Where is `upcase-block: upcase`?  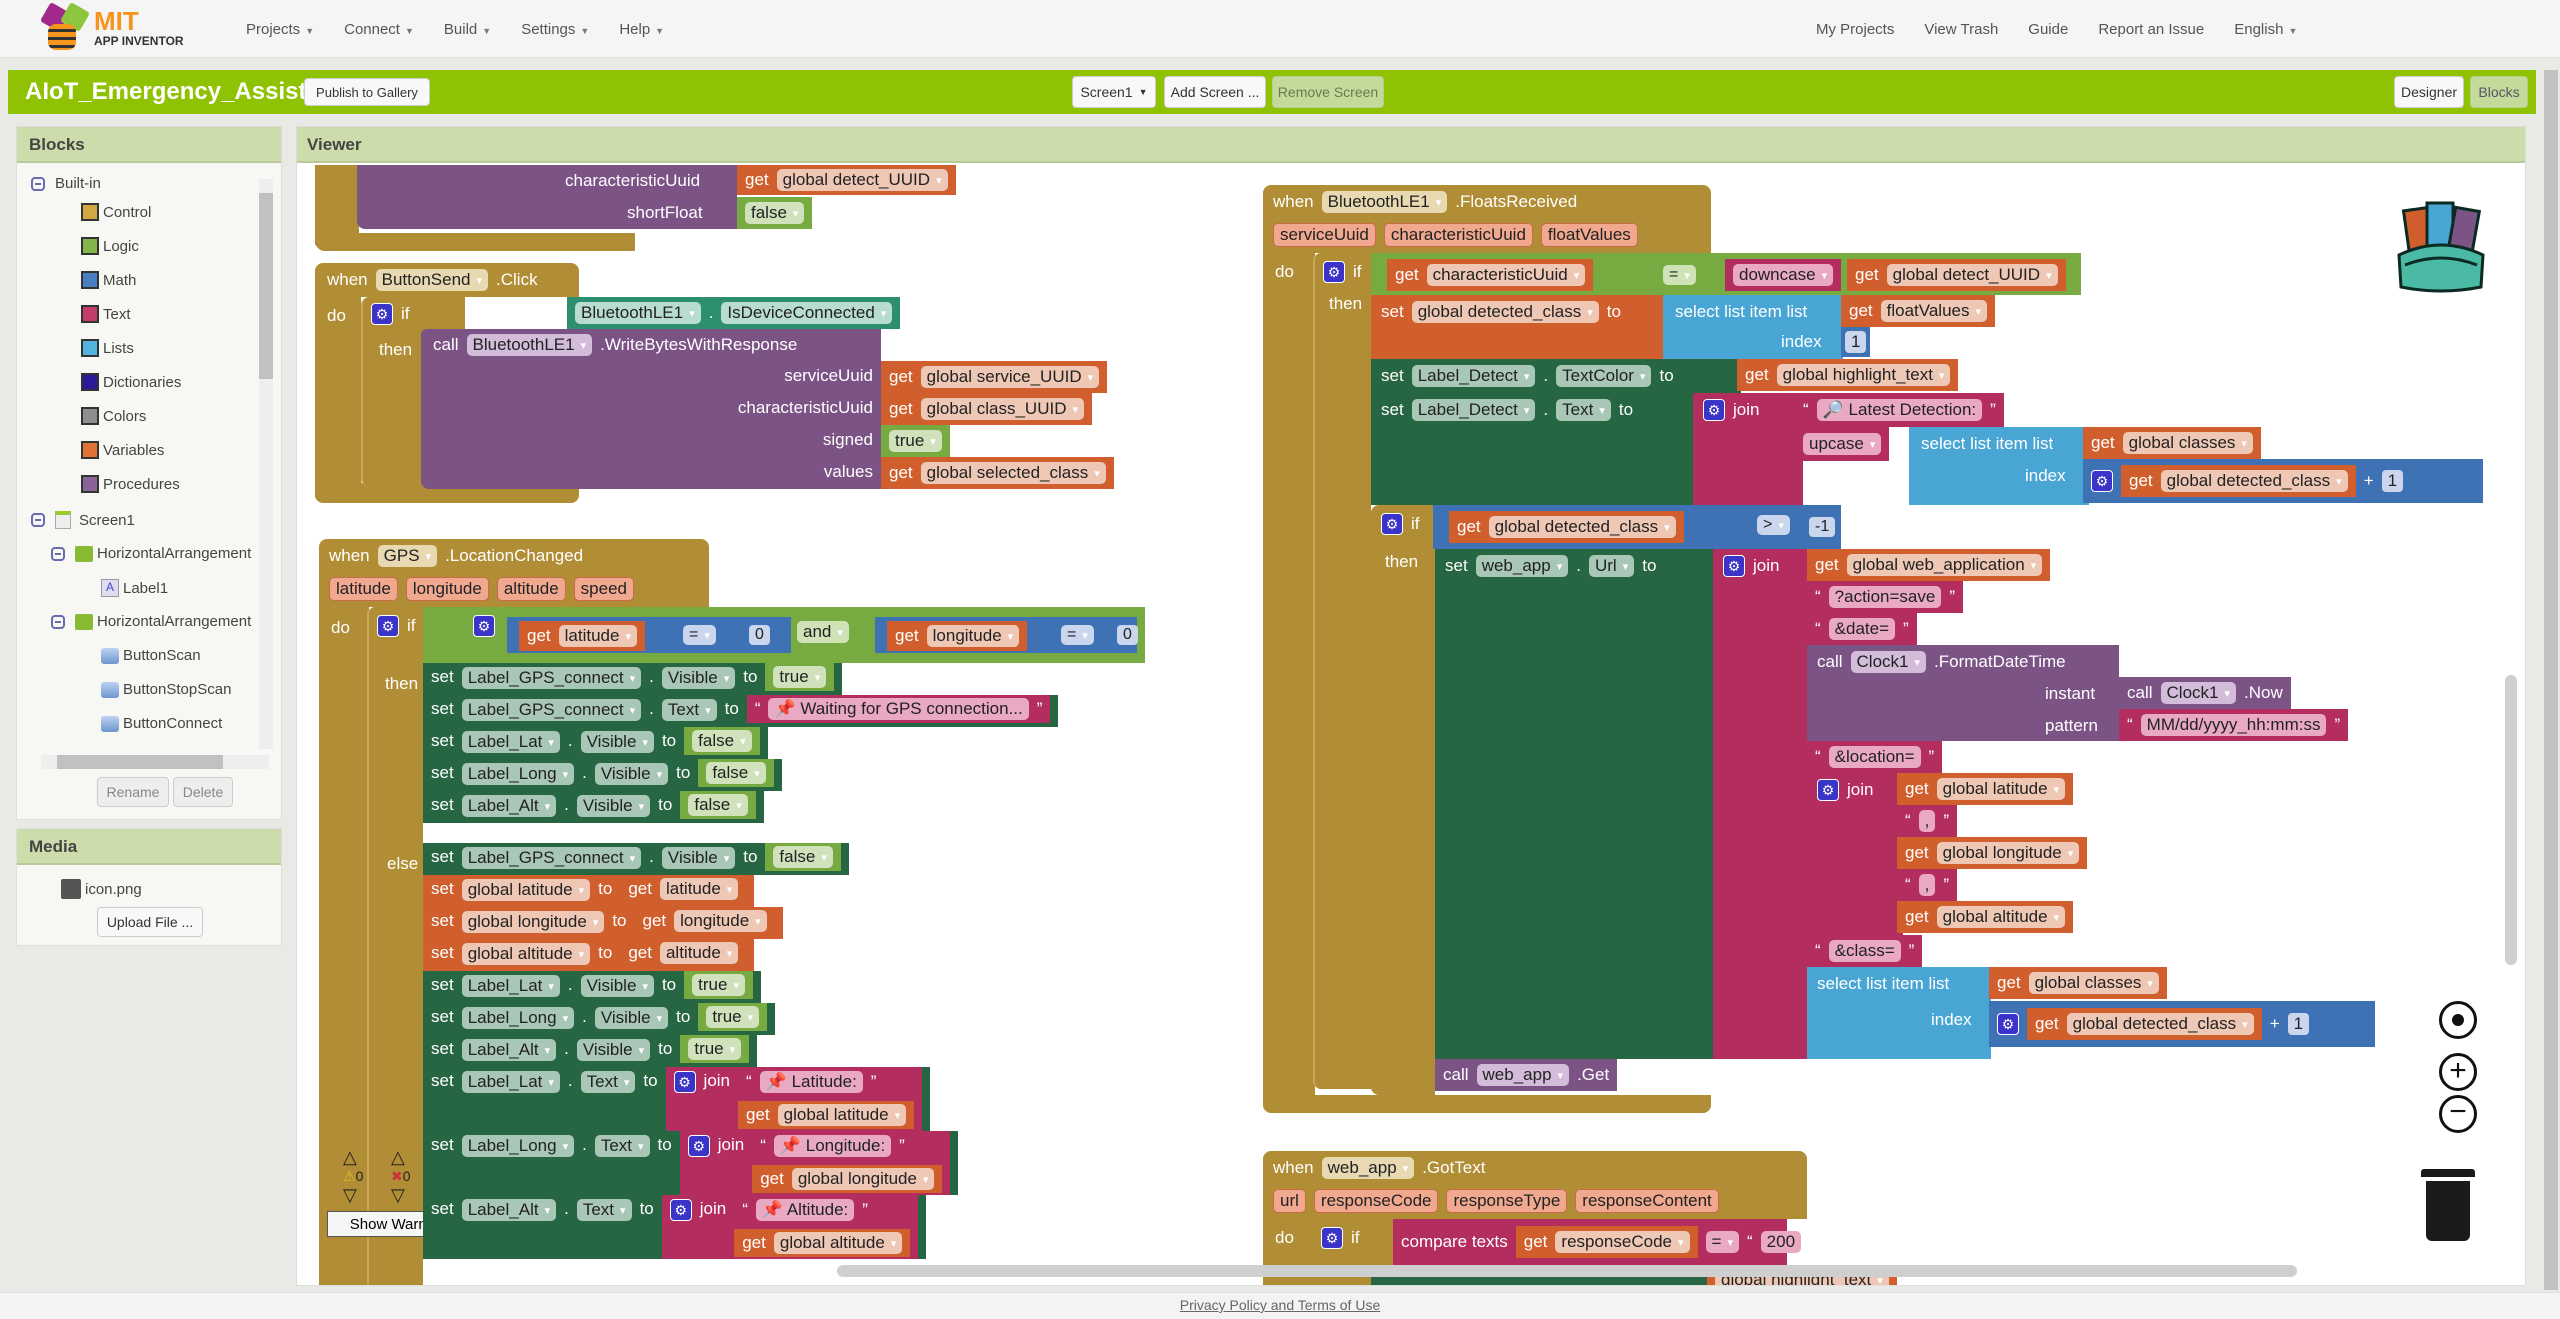
upcase-block: upcase is located at coordinates (1842, 444).